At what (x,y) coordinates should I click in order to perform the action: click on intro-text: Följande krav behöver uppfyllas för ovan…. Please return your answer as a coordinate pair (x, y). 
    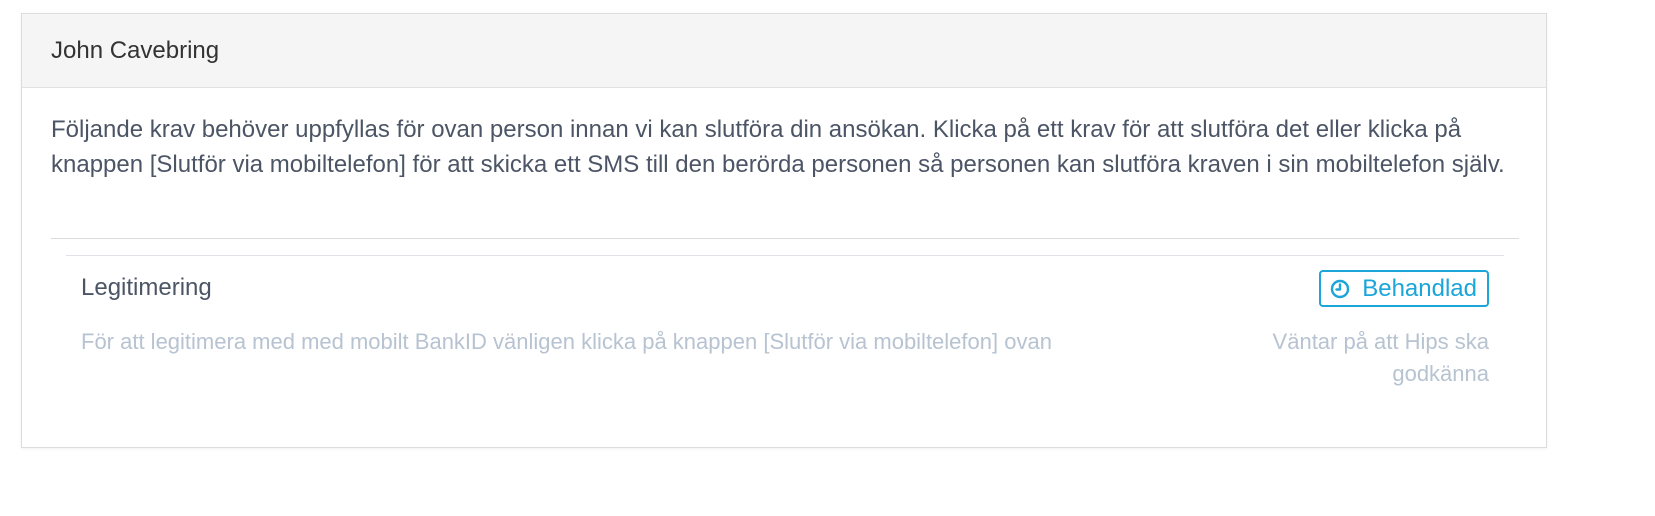
    Looking at the image, I should click on (778, 147).